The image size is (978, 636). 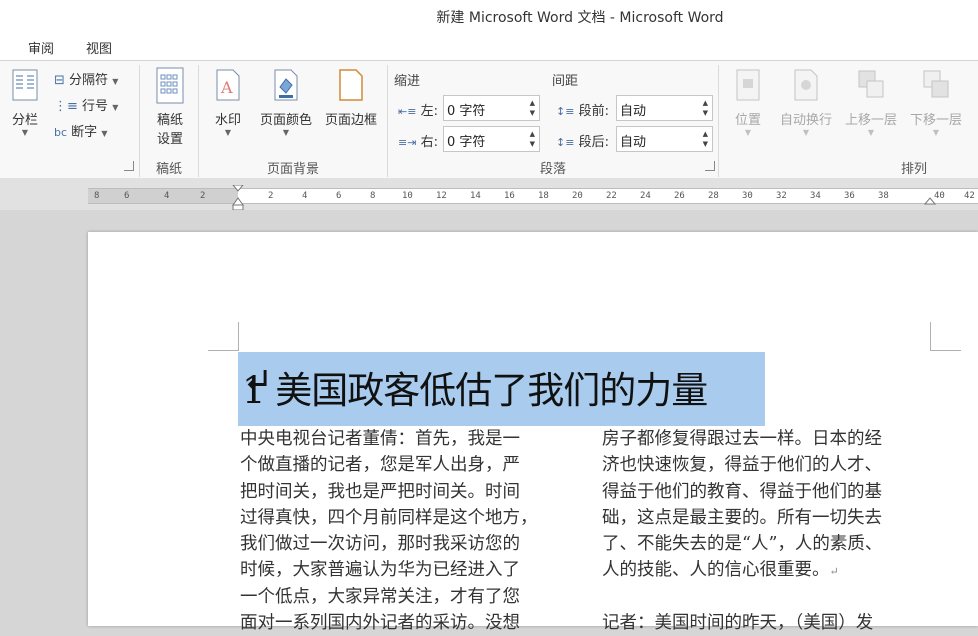 I want to click on text-line: 个做直播的记者，您是军人出身，严, so click(x=380, y=465).